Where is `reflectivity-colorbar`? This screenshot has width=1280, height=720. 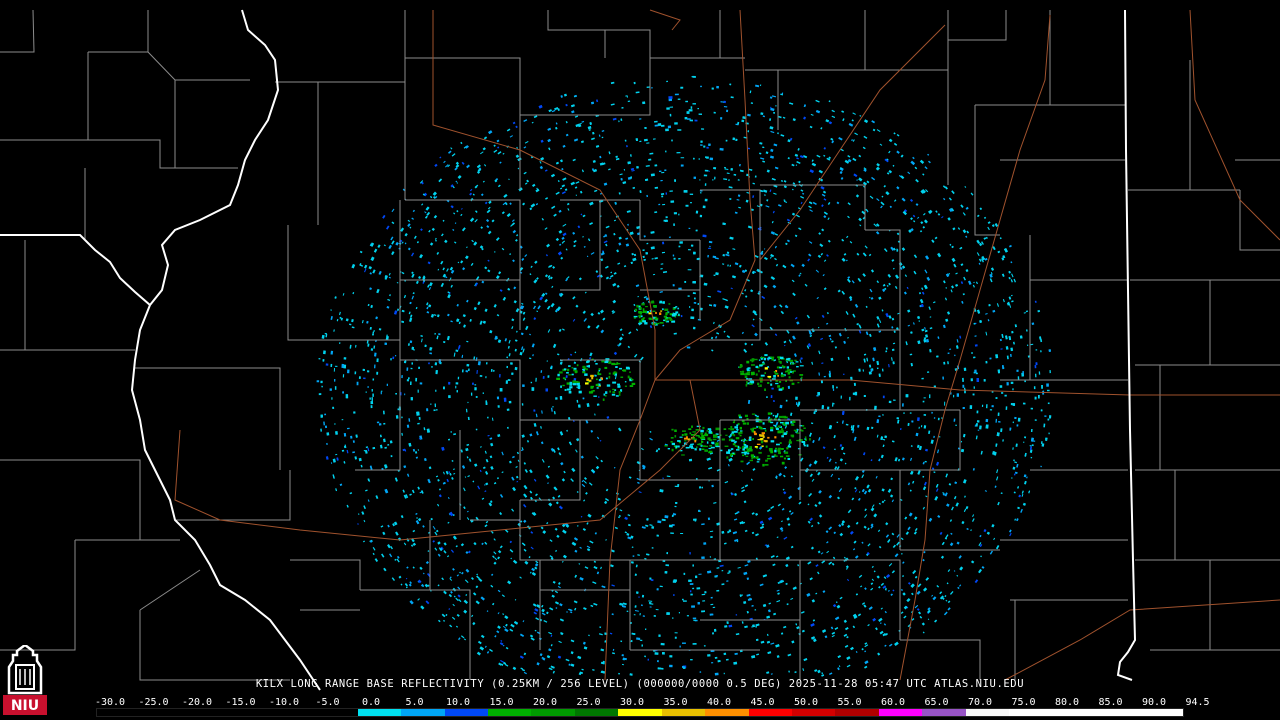
reflectivity-colorbar is located at coordinates (640, 712).